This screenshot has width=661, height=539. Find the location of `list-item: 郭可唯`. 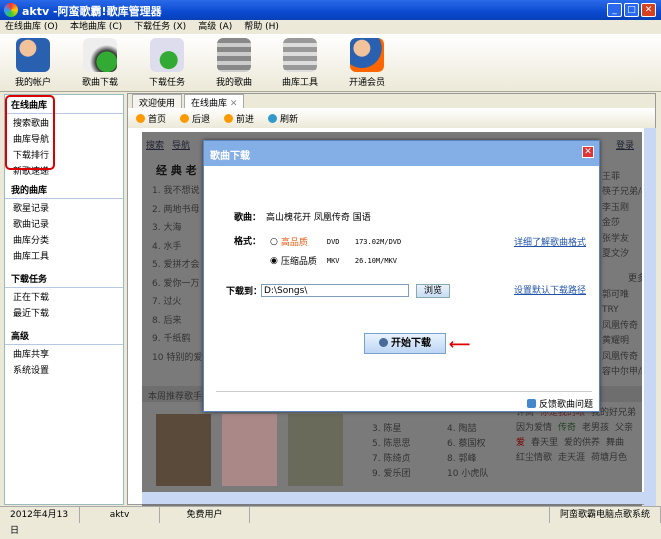

list-item: 郭可唯 is located at coordinates (622, 296).